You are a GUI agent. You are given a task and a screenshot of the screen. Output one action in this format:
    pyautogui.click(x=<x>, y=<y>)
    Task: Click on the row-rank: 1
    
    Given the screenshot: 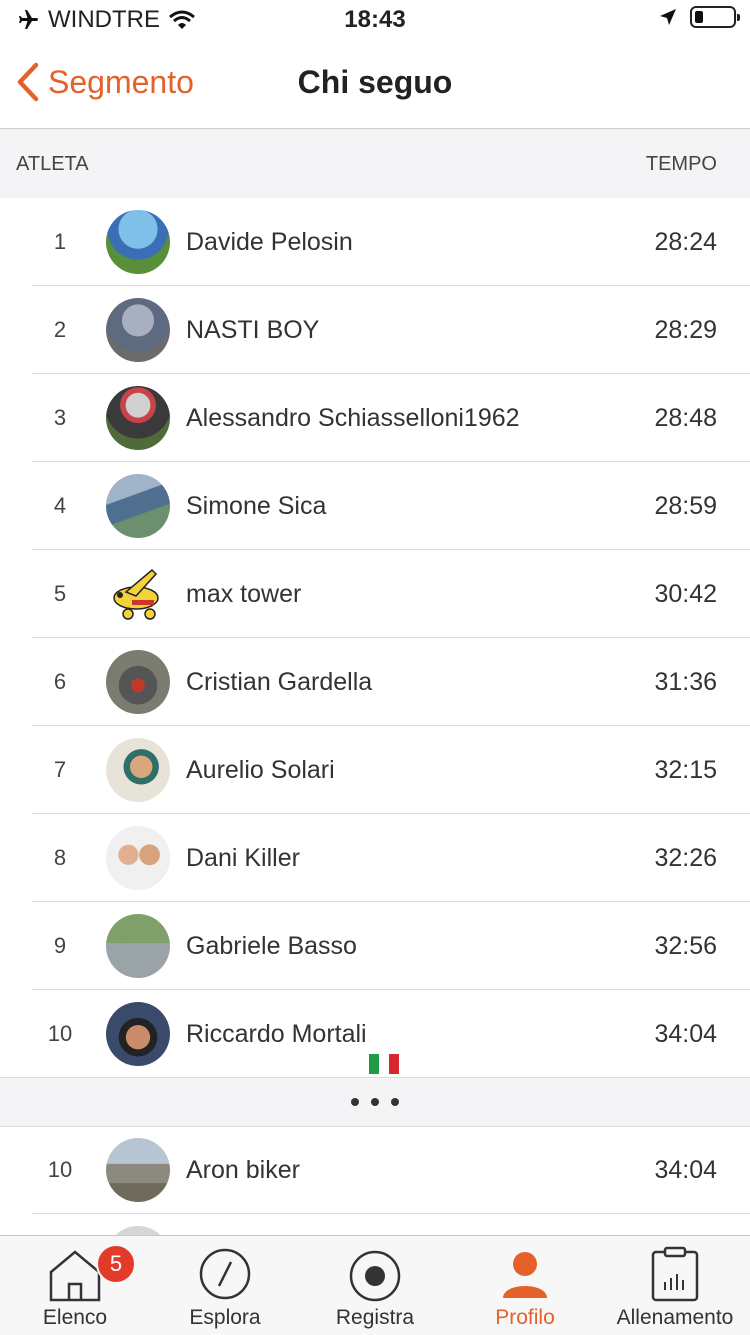 What is the action you would take?
    pyautogui.click(x=60, y=241)
    